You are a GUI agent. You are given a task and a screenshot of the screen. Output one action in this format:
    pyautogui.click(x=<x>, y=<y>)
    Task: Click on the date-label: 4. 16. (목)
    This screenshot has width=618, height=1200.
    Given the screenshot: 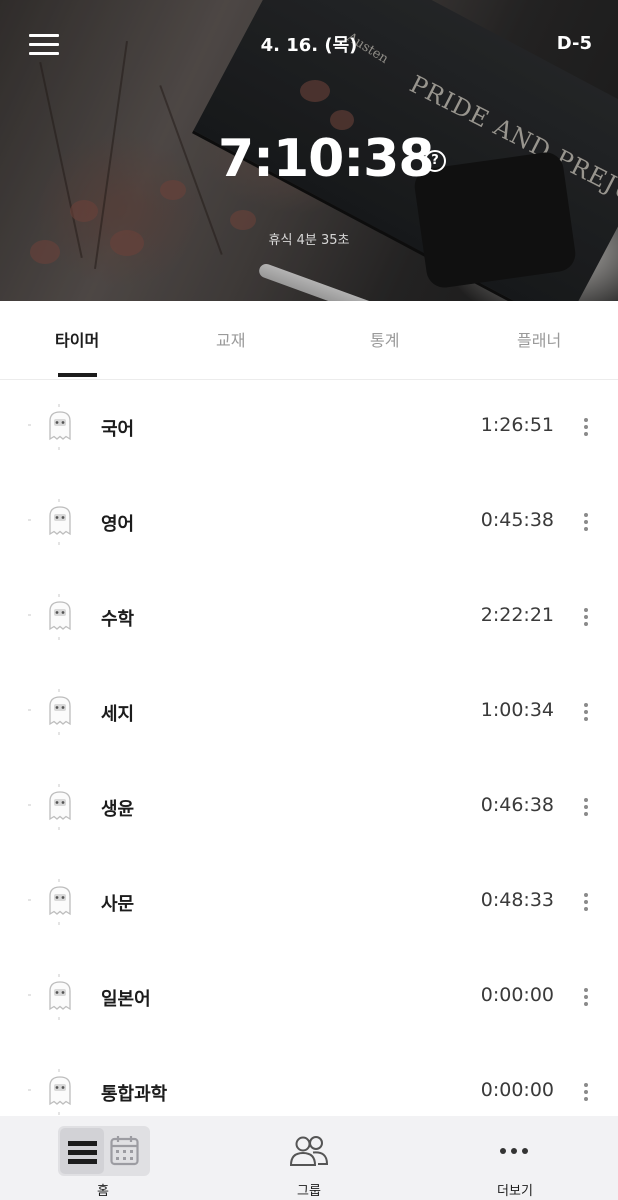 What is the action you would take?
    pyautogui.click(x=309, y=45)
    